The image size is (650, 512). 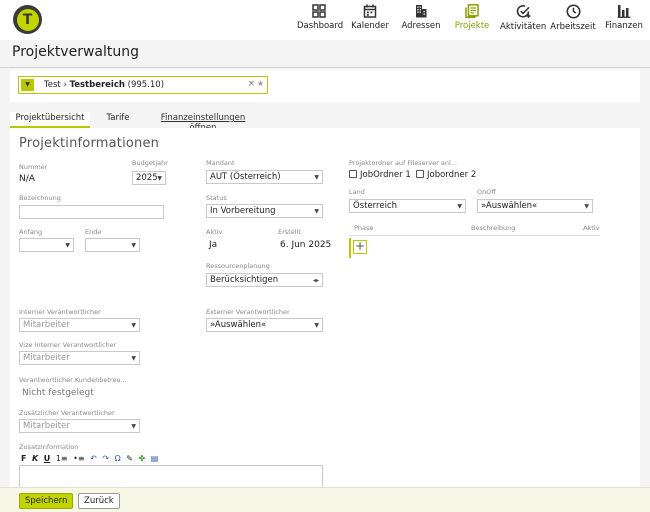 What do you see at coordinates (68, 345) in the screenshot?
I see `vize-label: Vize Interner Verantwortlicher` at bounding box center [68, 345].